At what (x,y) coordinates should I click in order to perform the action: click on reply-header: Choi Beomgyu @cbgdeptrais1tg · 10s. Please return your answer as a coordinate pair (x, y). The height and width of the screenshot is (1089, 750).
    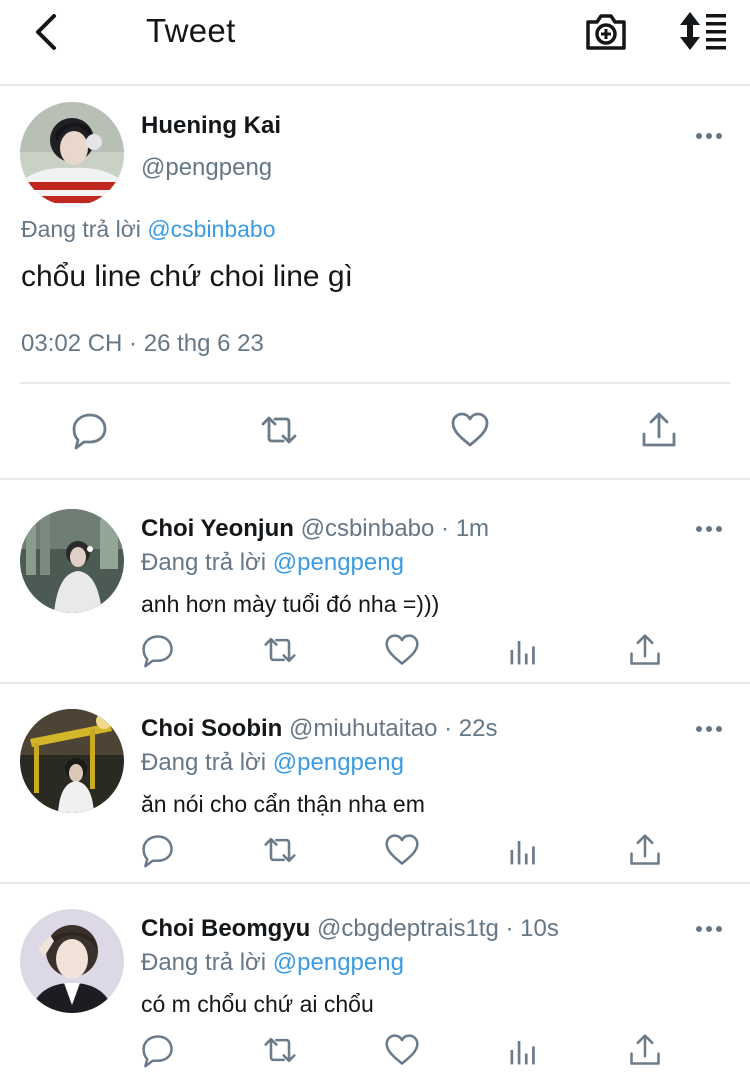
    Looking at the image, I should click on (350, 929).